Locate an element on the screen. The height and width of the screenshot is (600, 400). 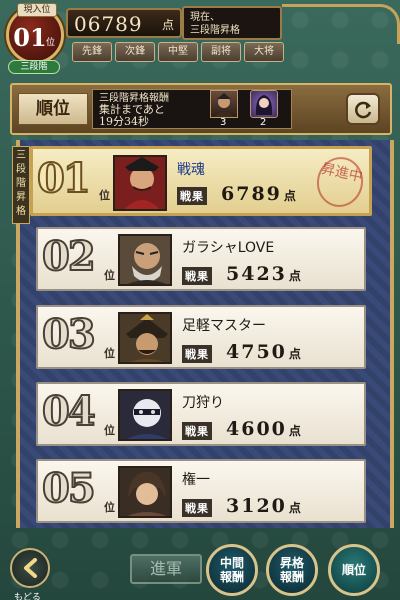
position-tabs: 先鋒 次鋒 中堅 副将 大将 is located at coordinates (178, 52).